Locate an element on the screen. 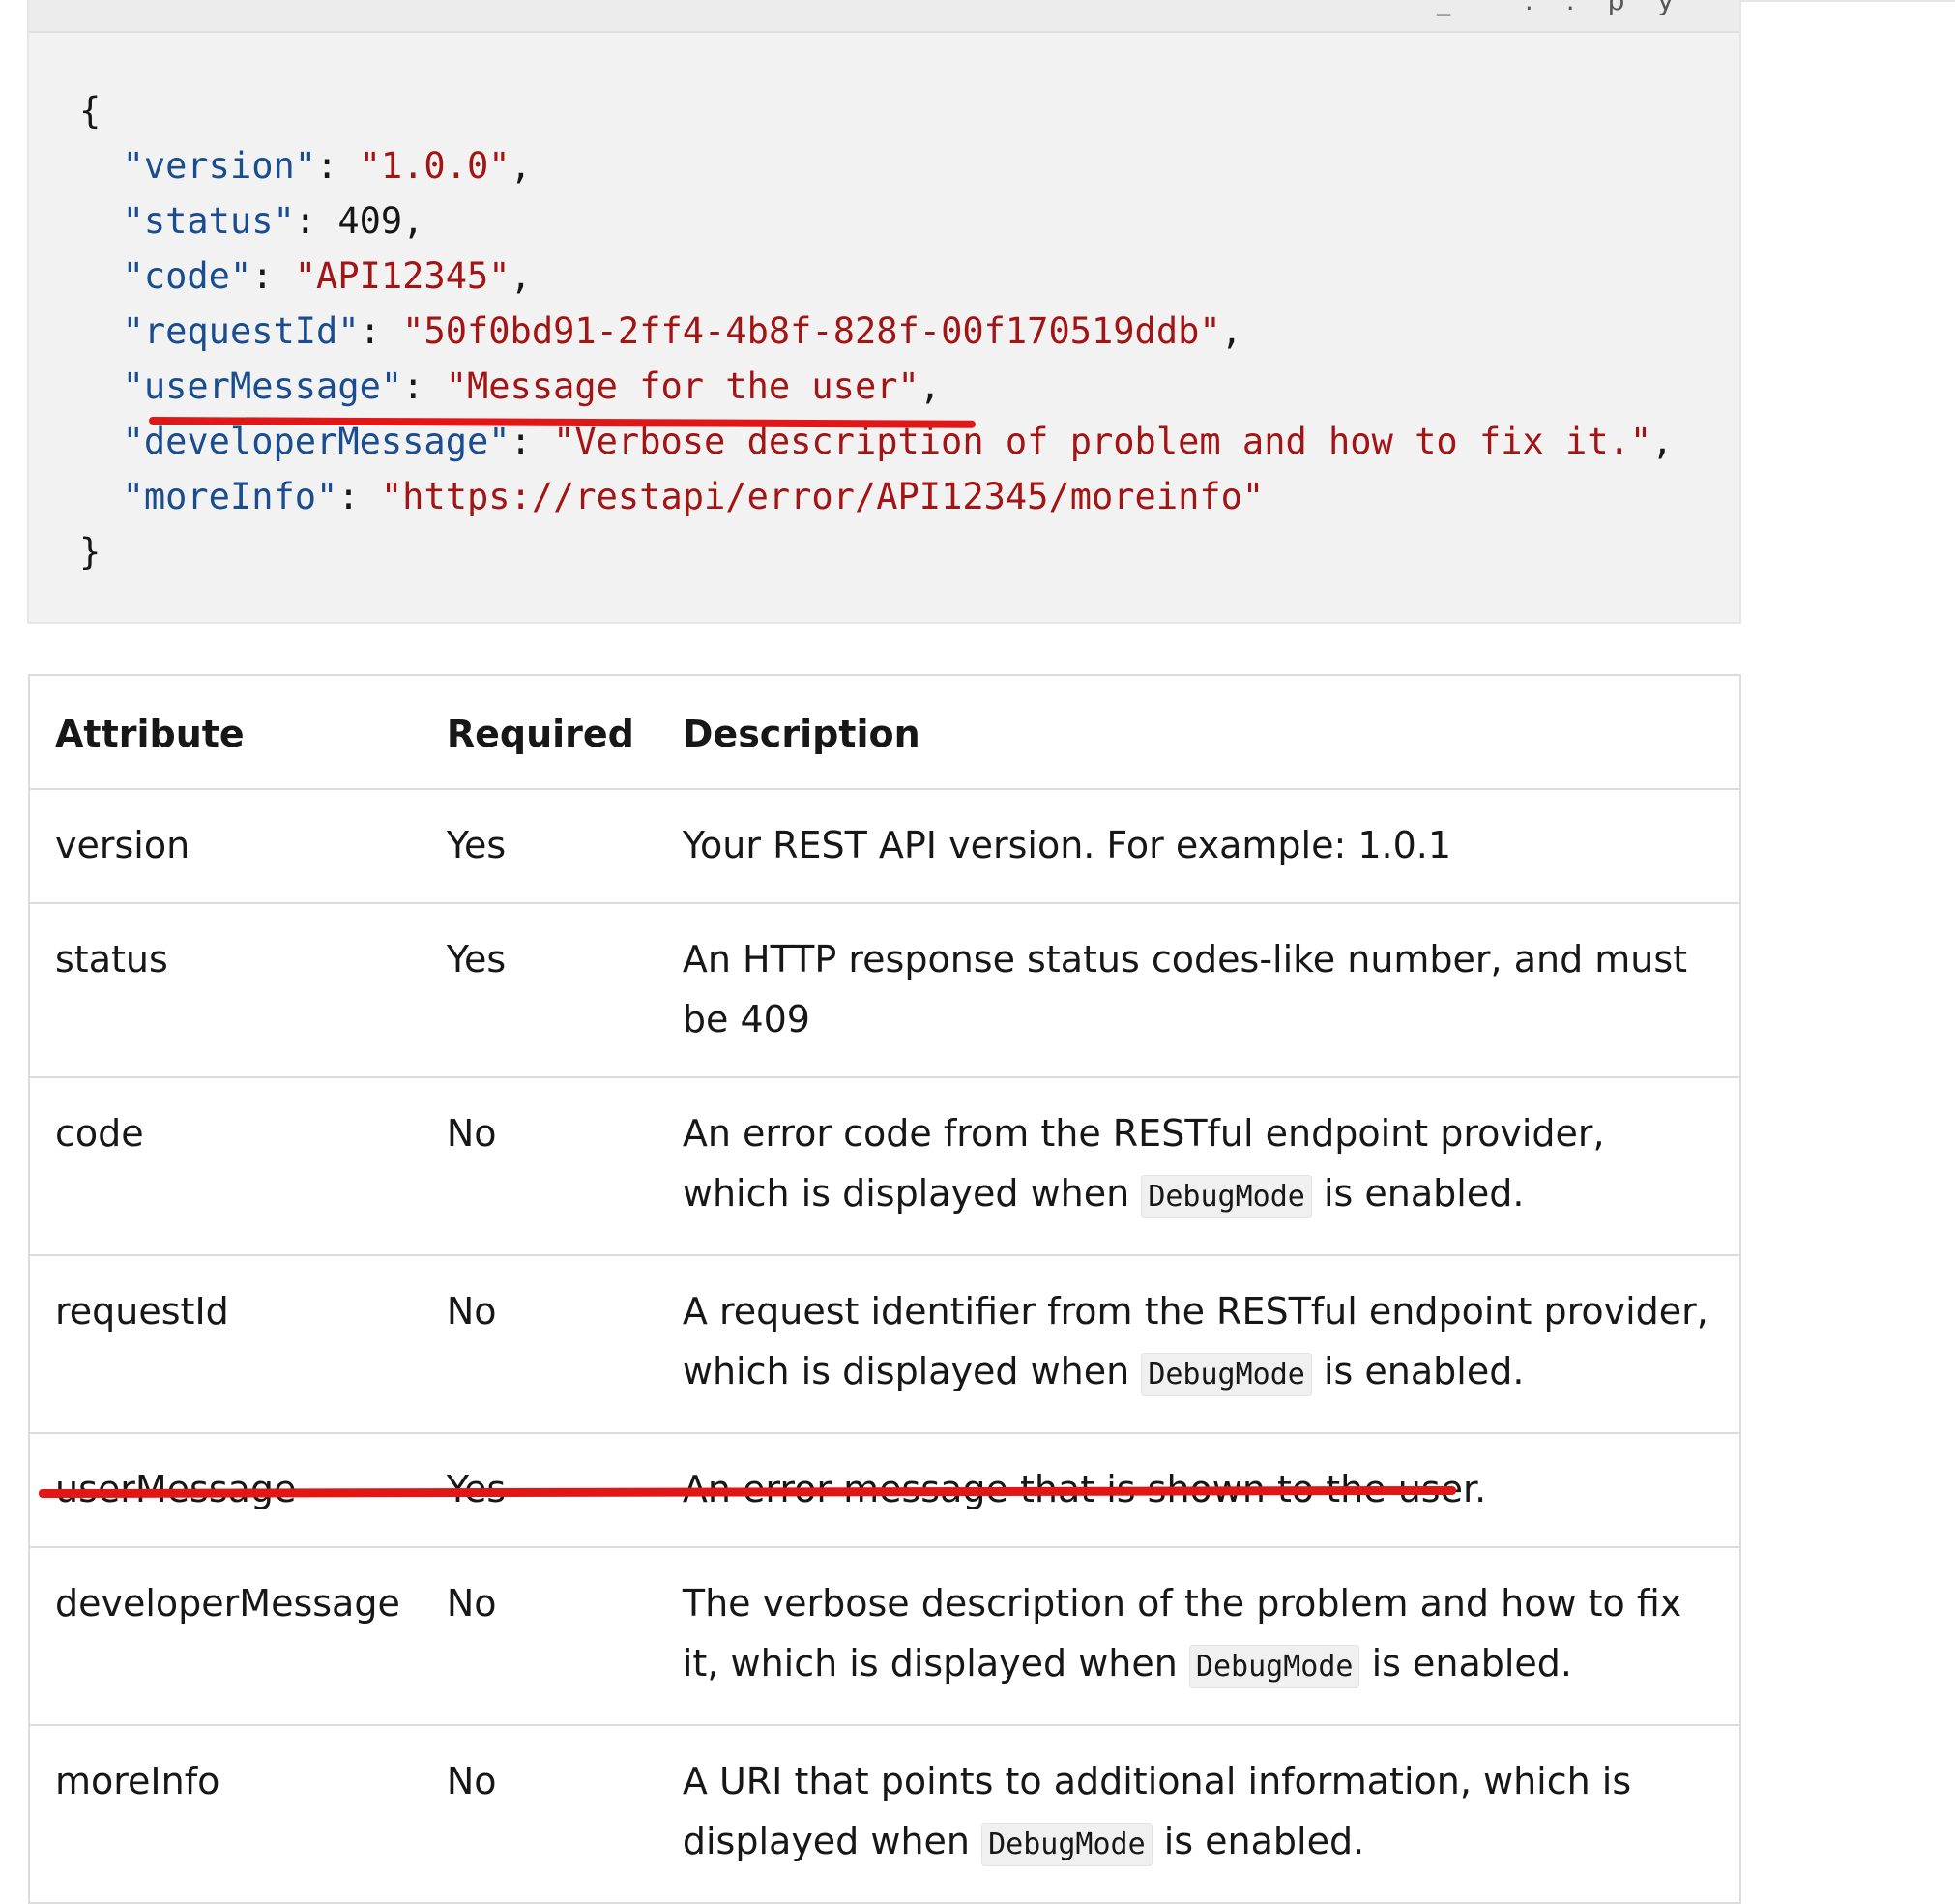 Image resolution: width=1955 pixels, height=1904 pixels. cell-attribute: developerMessage is located at coordinates (226, 1637).